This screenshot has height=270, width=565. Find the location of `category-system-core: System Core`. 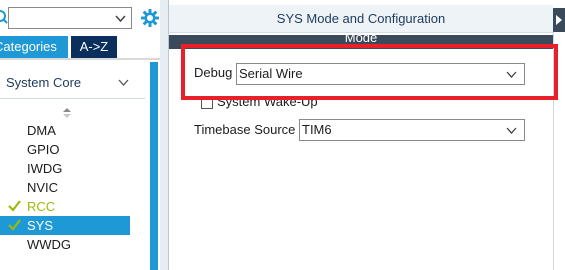

category-system-core: System Core is located at coordinates (72, 83).